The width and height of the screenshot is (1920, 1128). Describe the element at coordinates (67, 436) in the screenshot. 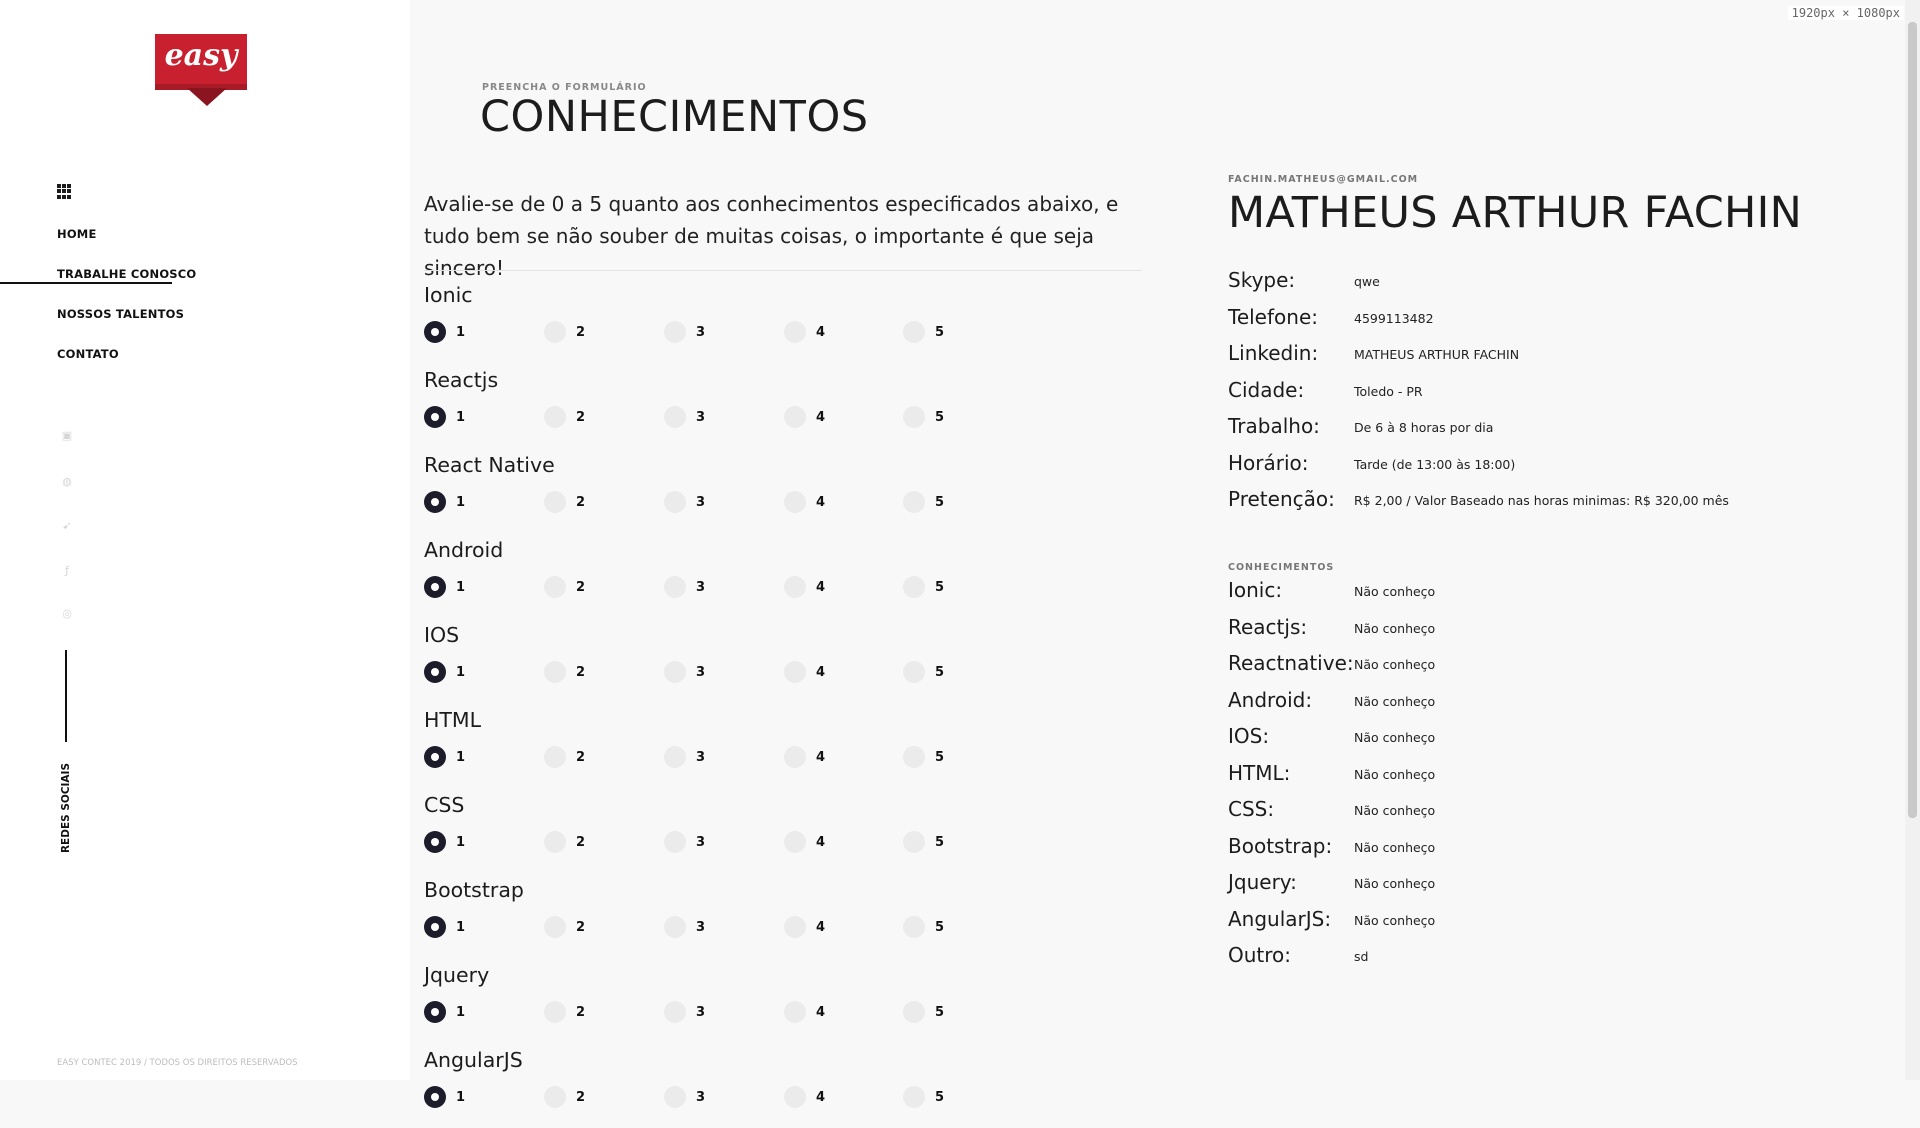

I see `instagram-icon: ▣` at that location.